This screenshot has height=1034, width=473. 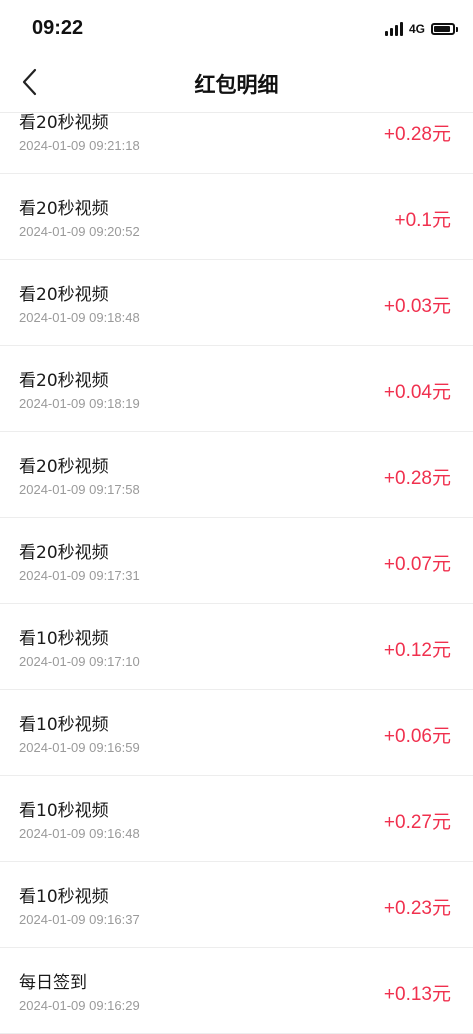 I want to click on status-time: 09:22, so click(x=58, y=28).